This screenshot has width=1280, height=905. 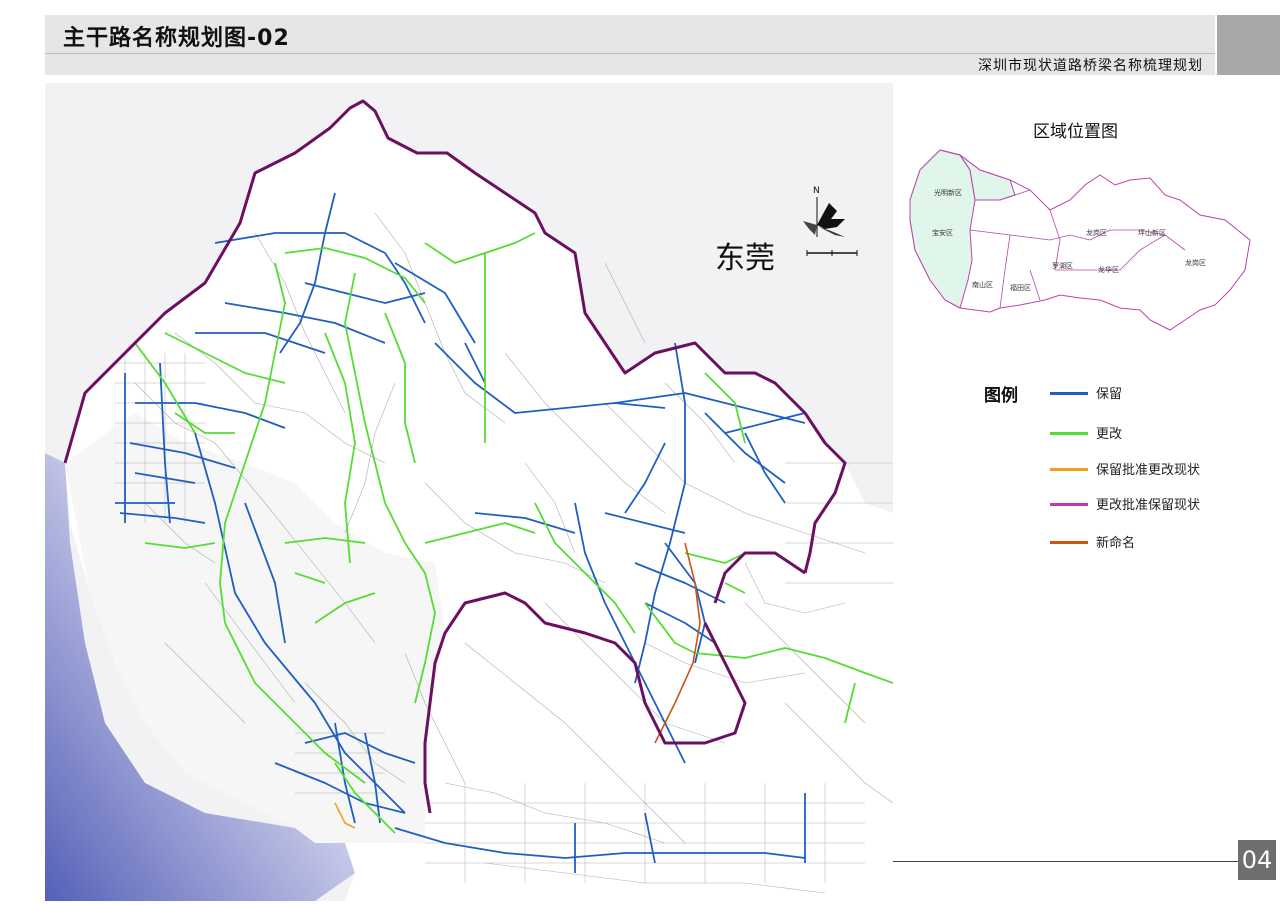 I want to click on svg-text: N, so click(x=816, y=191).